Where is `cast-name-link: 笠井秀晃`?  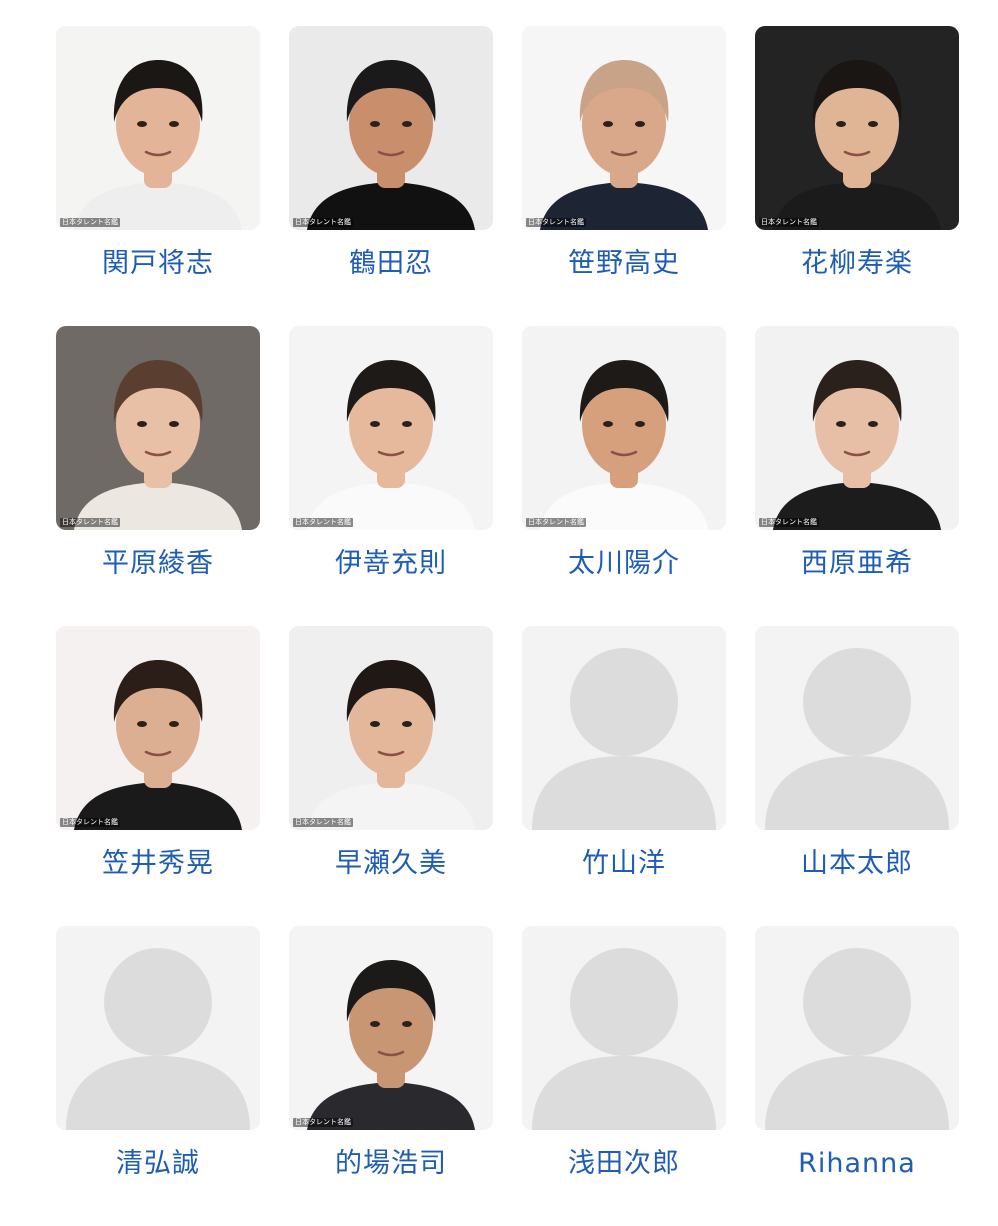 cast-name-link: 笠井秀晃 is located at coordinates (158, 864).